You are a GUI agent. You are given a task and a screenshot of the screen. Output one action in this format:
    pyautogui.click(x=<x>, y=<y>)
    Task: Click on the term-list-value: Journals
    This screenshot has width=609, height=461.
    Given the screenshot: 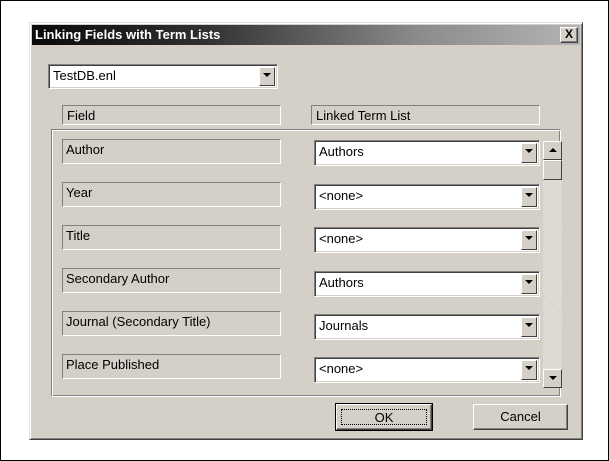 What is the action you would take?
    pyautogui.click(x=344, y=325)
    